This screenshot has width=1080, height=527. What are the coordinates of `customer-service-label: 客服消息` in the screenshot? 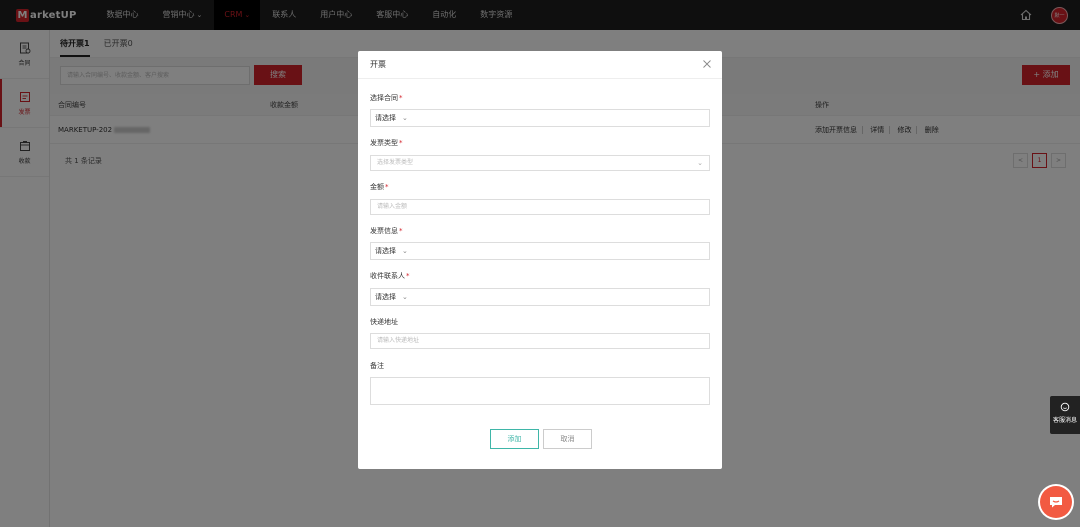 It's located at (1064, 420).